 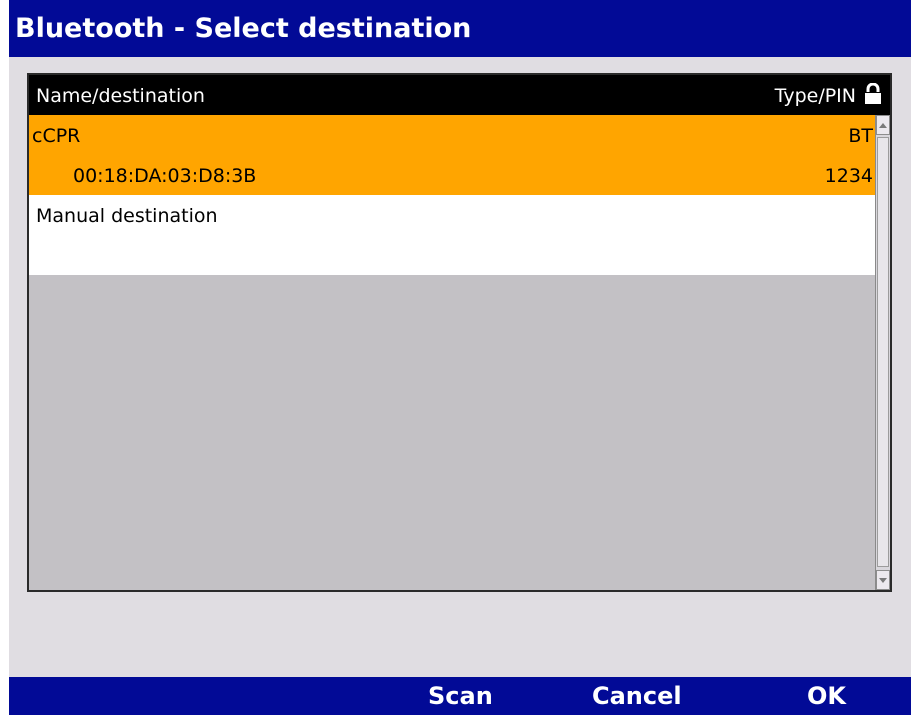 I want to click on softkey-bar: Scan Cancel OK, so click(x=460, y=696).